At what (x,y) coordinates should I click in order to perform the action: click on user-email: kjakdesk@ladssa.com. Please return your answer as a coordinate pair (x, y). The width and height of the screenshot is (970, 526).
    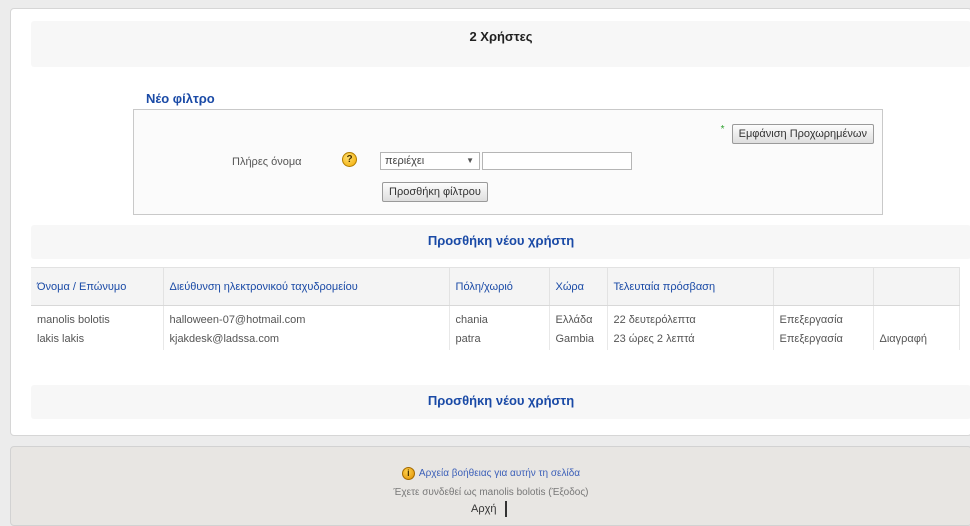
    Looking at the image, I should click on (306, 338).